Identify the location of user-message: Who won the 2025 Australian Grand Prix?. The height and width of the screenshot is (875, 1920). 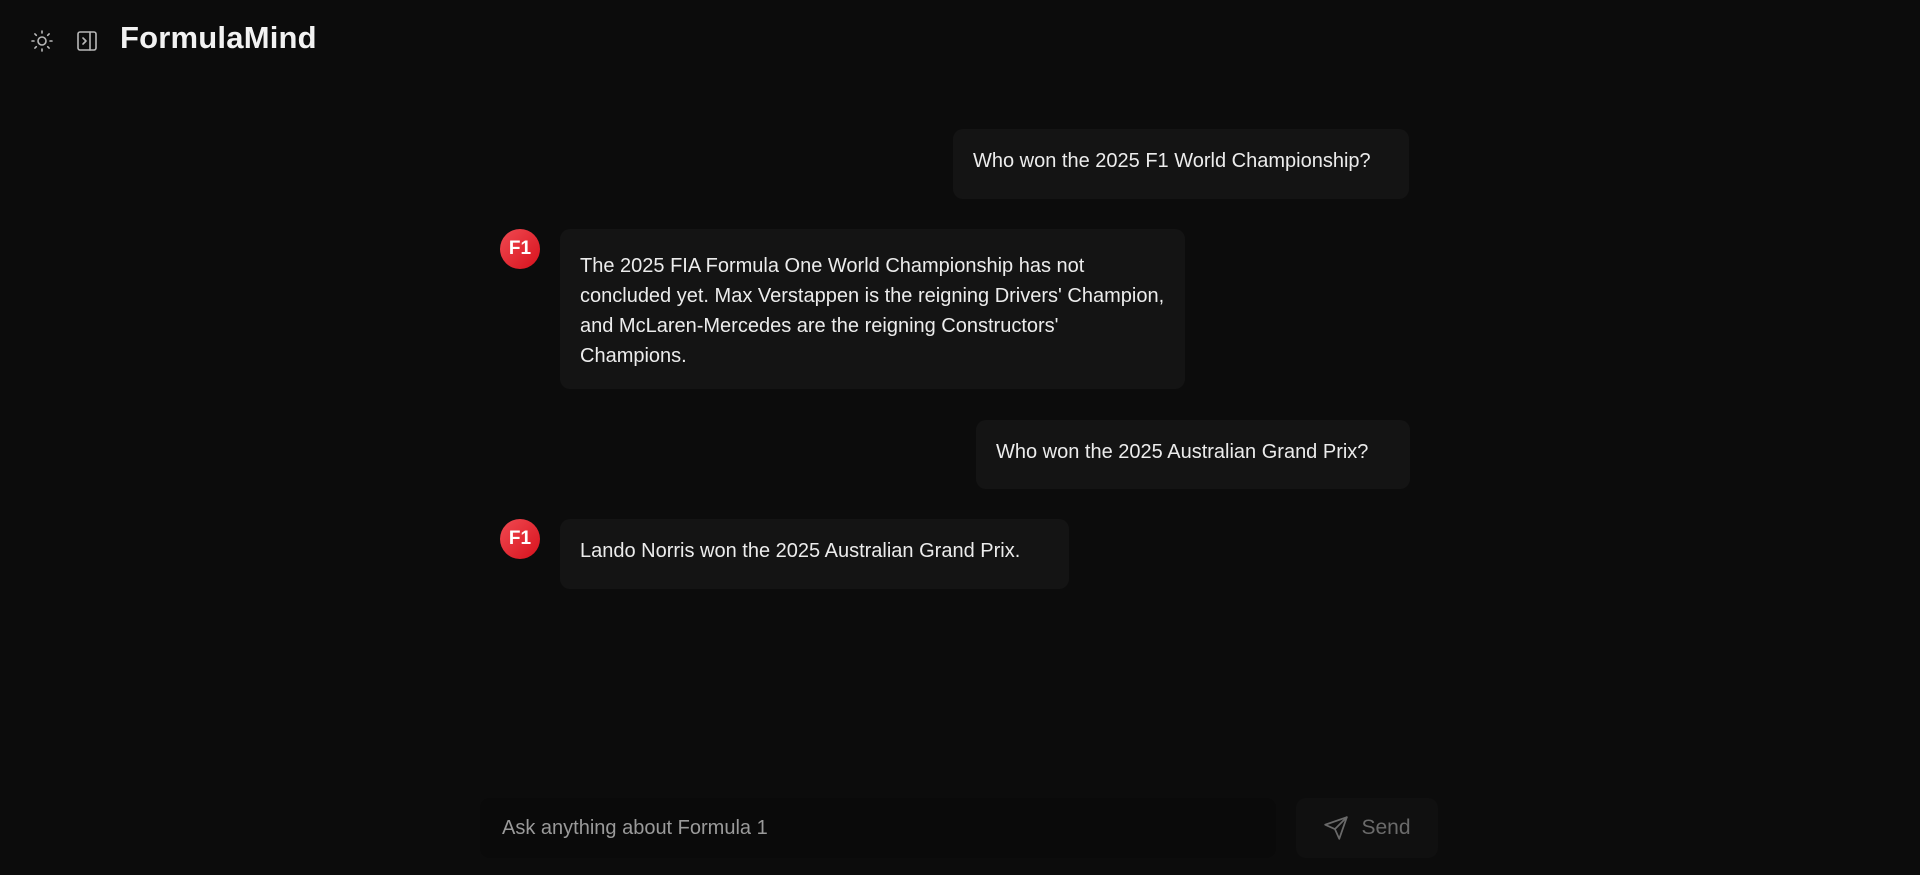
(1193, 454).